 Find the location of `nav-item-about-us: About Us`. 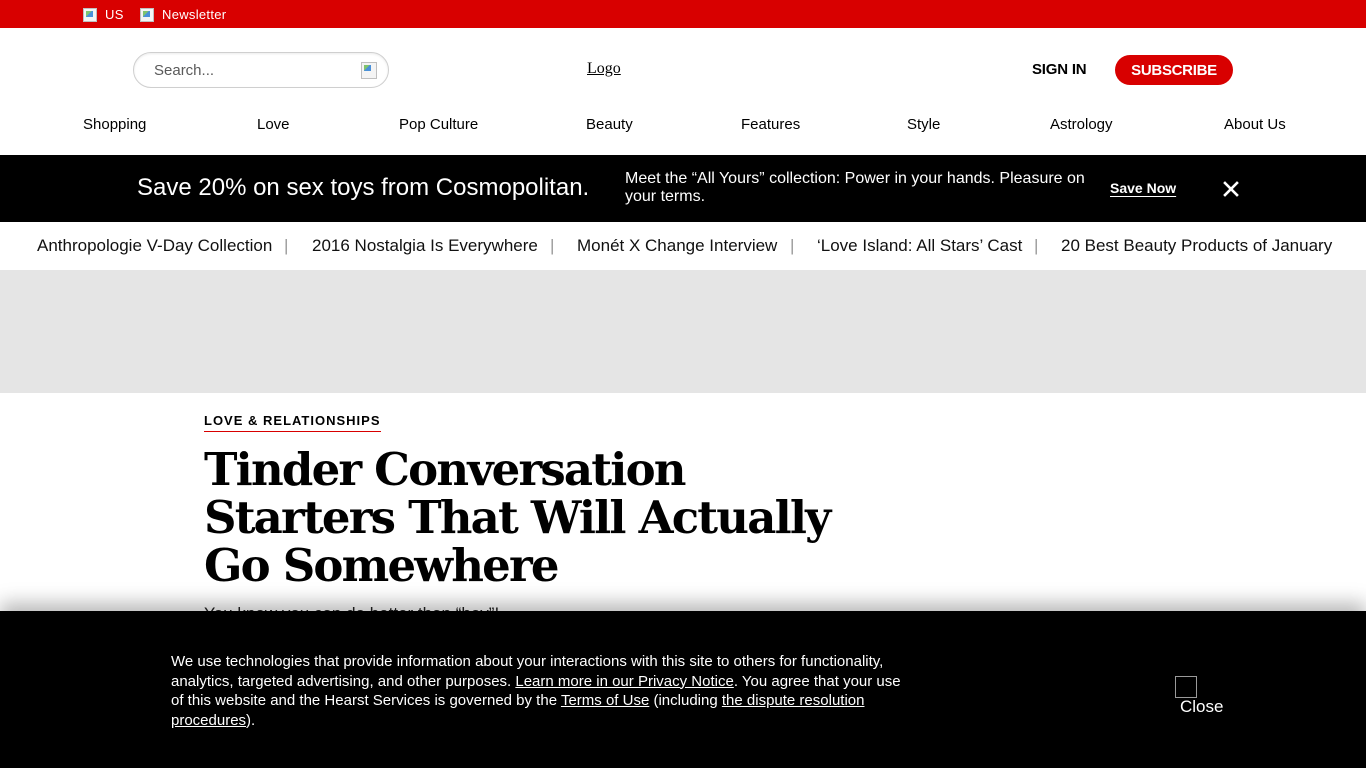

nav-item-about-us: About Us is located at coordinates (1255, 124).